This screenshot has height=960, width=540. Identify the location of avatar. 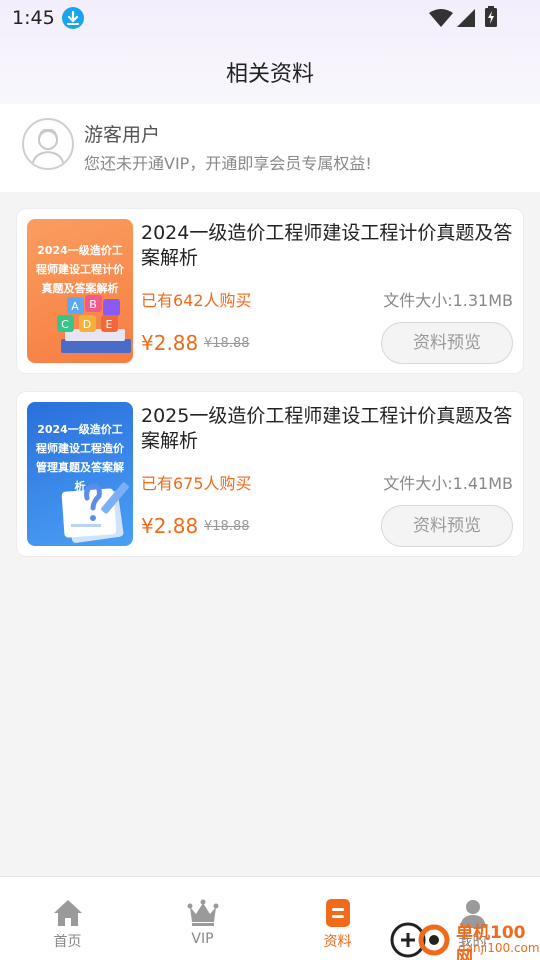
(48, 144).